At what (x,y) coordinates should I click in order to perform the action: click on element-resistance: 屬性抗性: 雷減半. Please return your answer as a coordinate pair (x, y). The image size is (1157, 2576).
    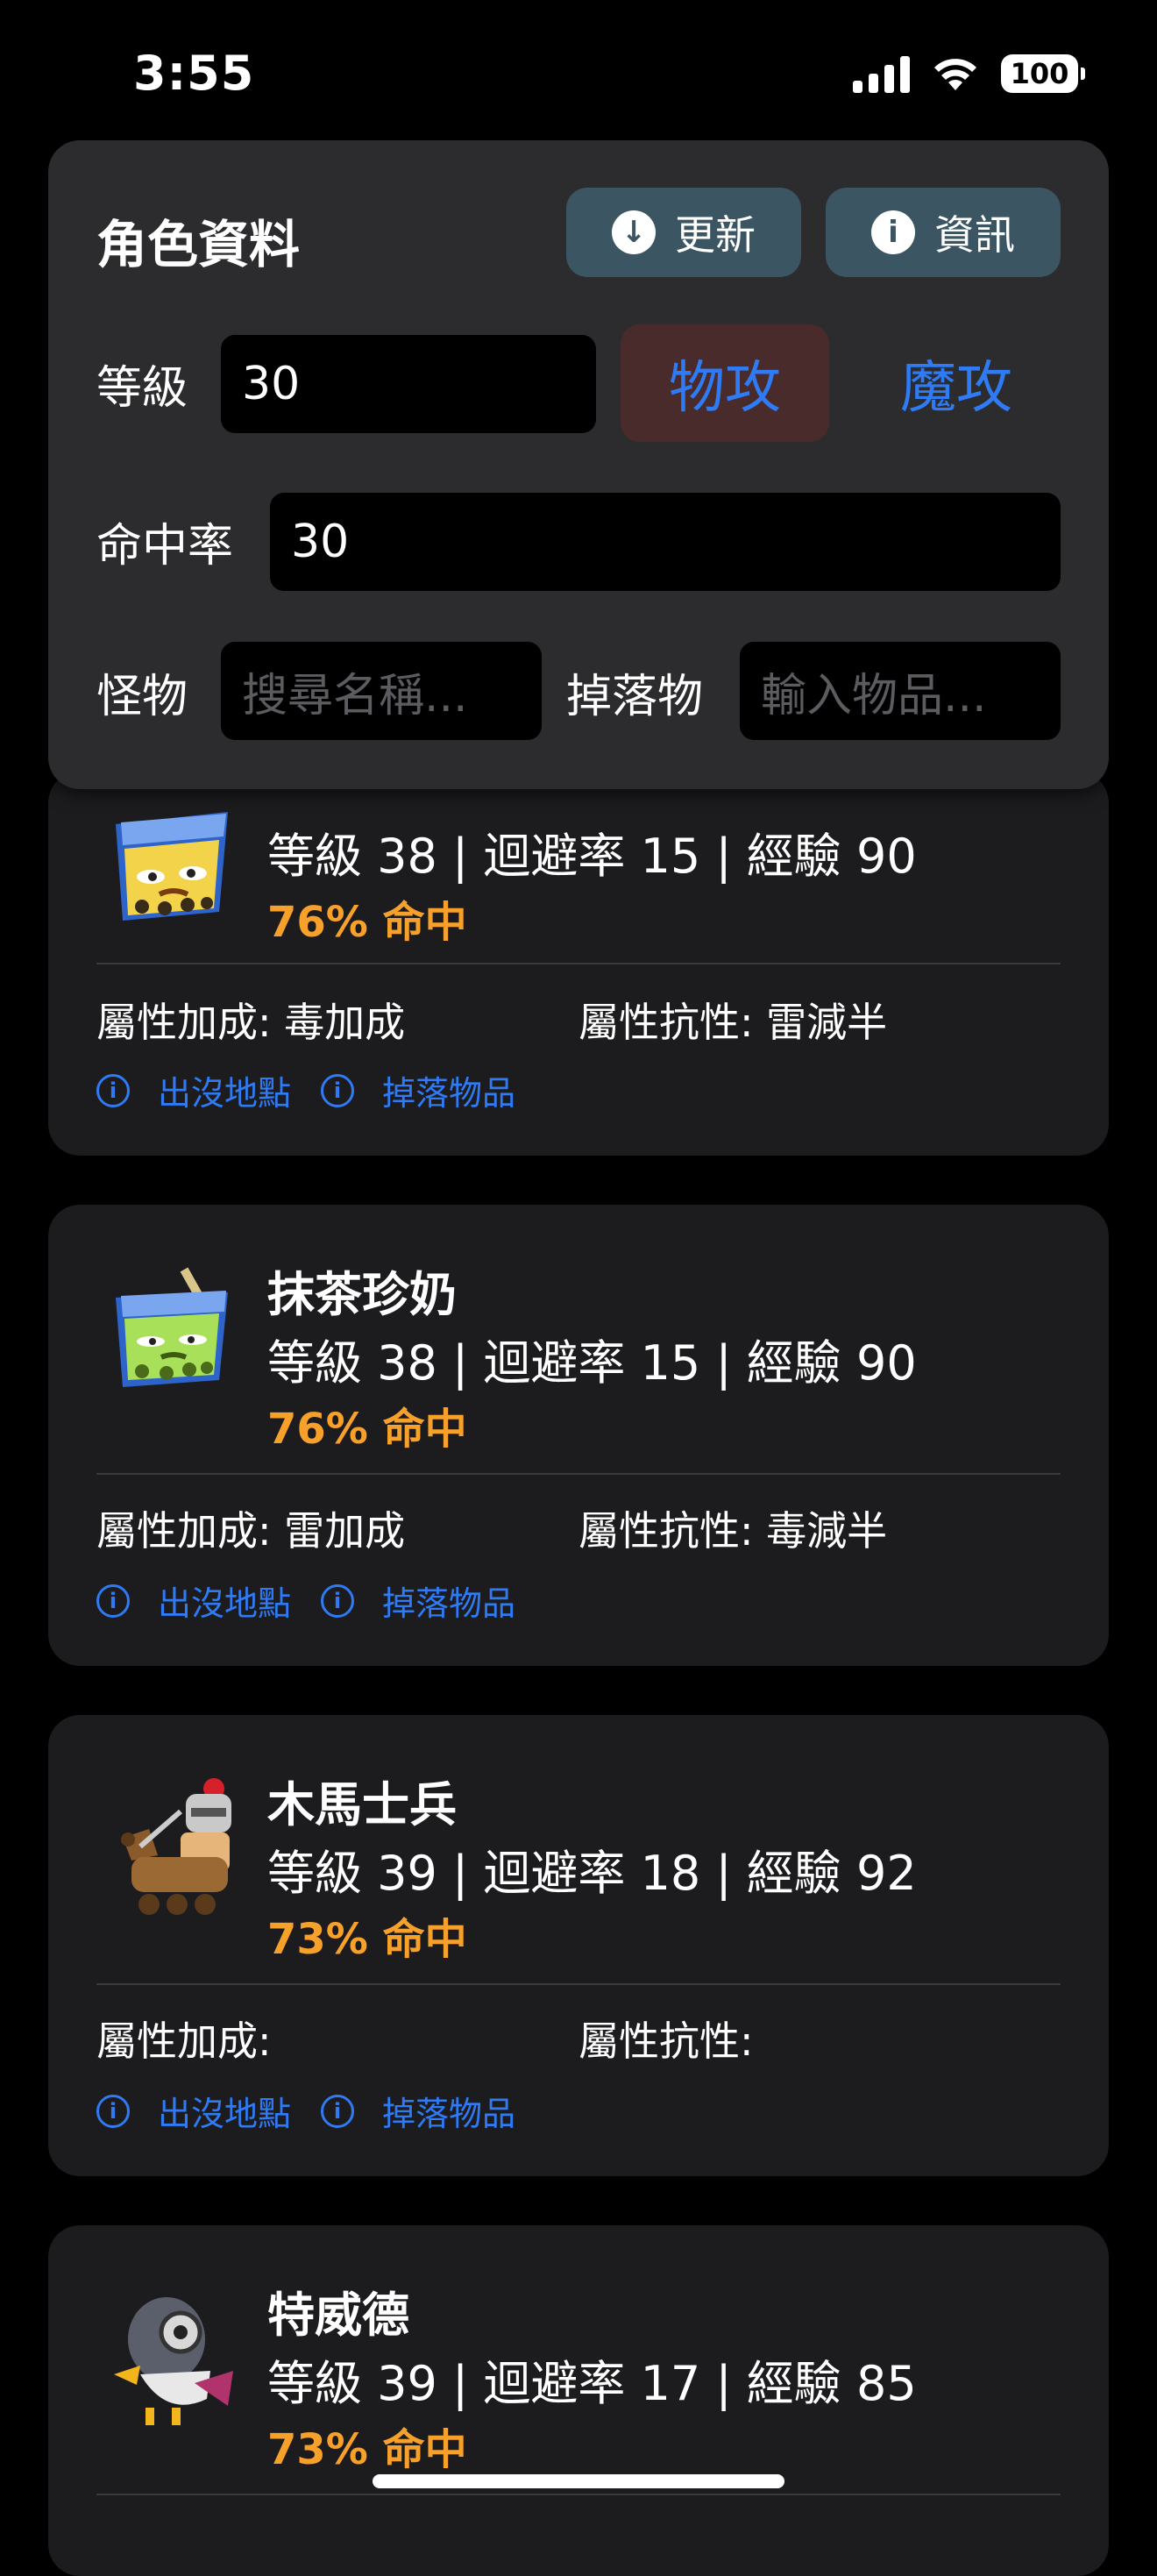
    Looking at the image, I should click on (733, 1022).